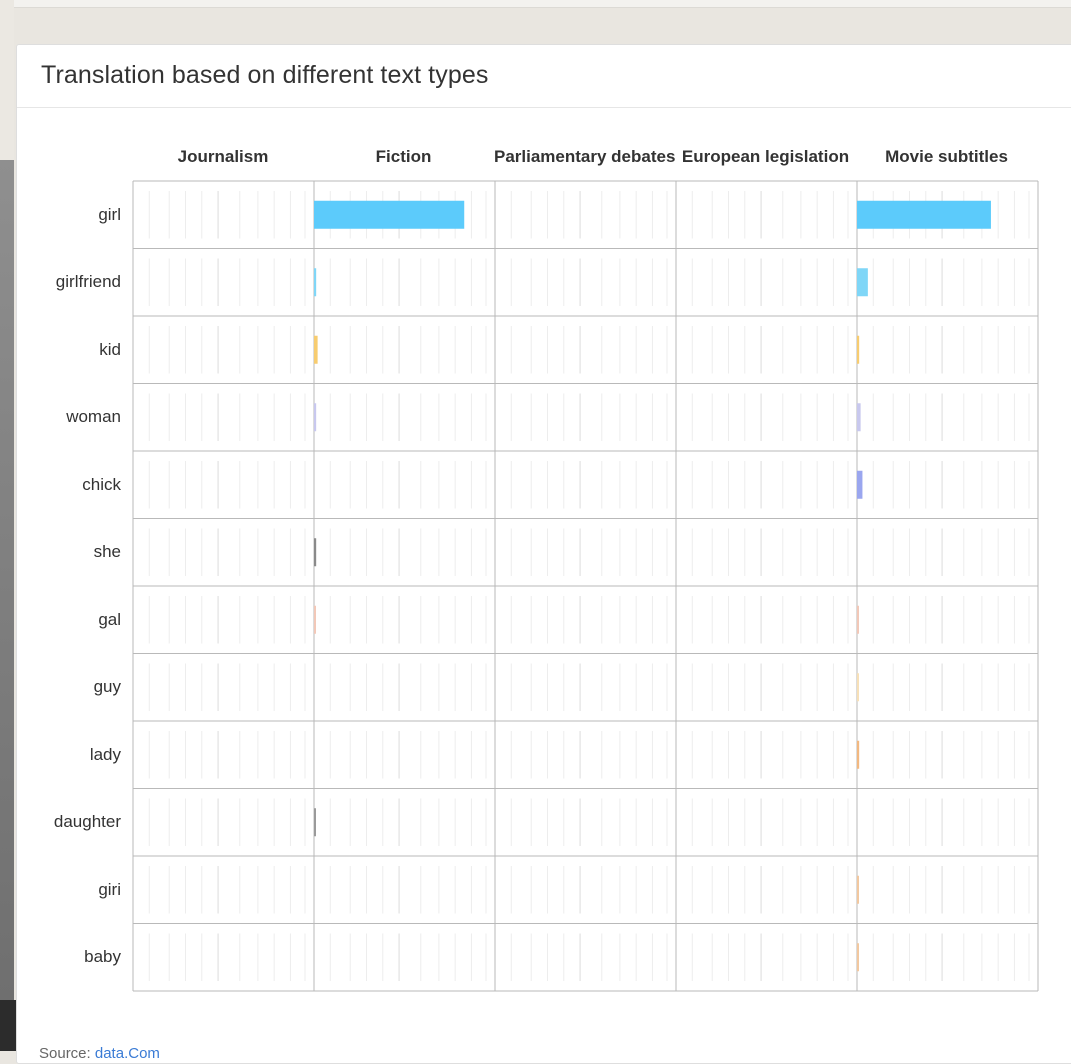 This screenshot has height=1064, width=1071. I want to click on bar-daughter-fiction, so click(315, 822).